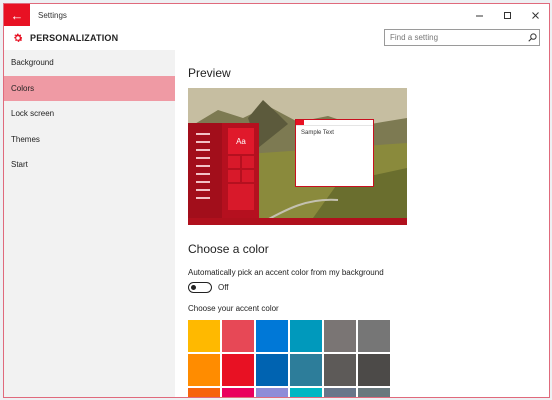 This screenshot has height=400, width=552. I want to click on back-arrow-icon: ←, so click(17, 15).